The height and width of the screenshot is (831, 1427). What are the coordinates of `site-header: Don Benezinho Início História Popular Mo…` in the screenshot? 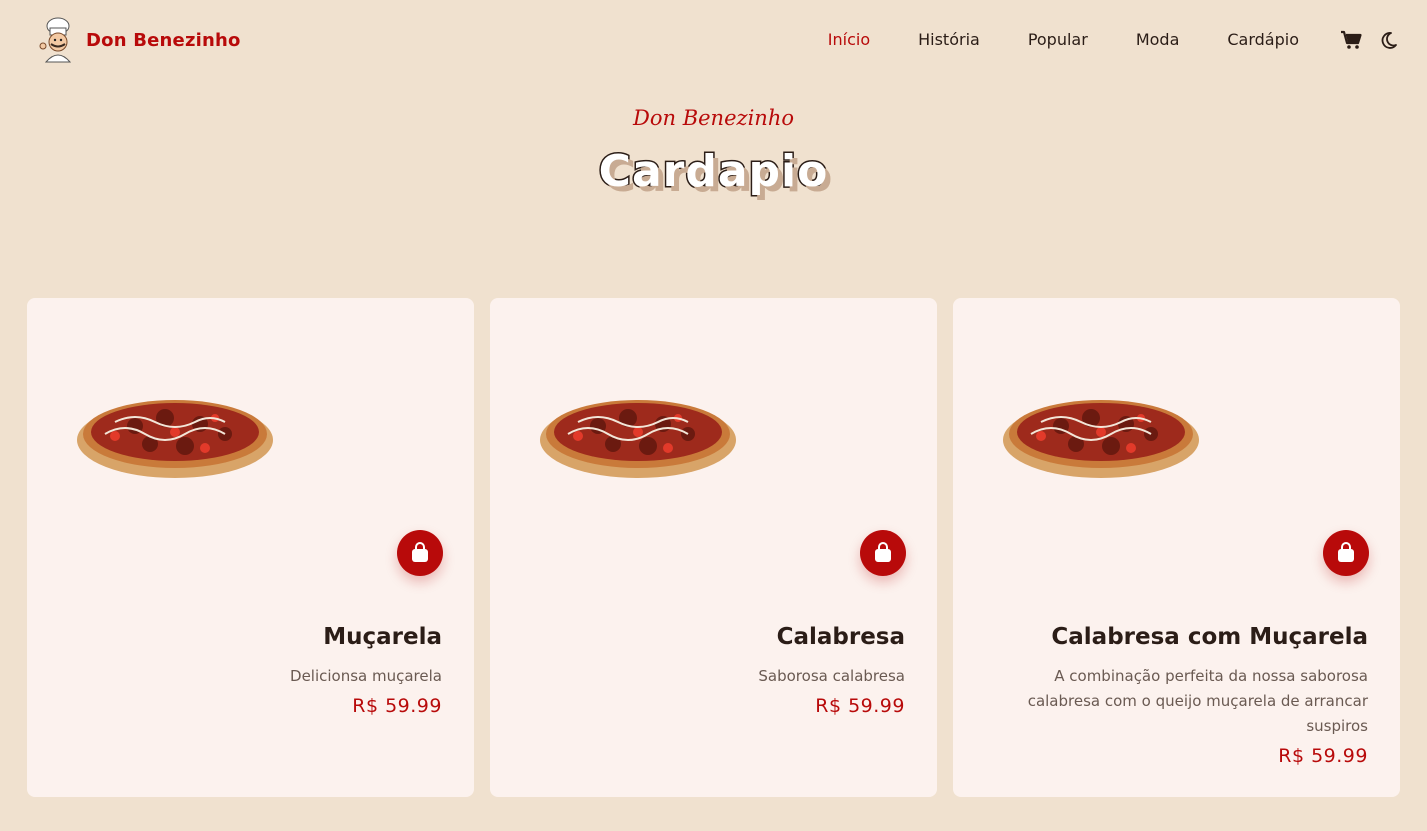 It's located at (713, 42).